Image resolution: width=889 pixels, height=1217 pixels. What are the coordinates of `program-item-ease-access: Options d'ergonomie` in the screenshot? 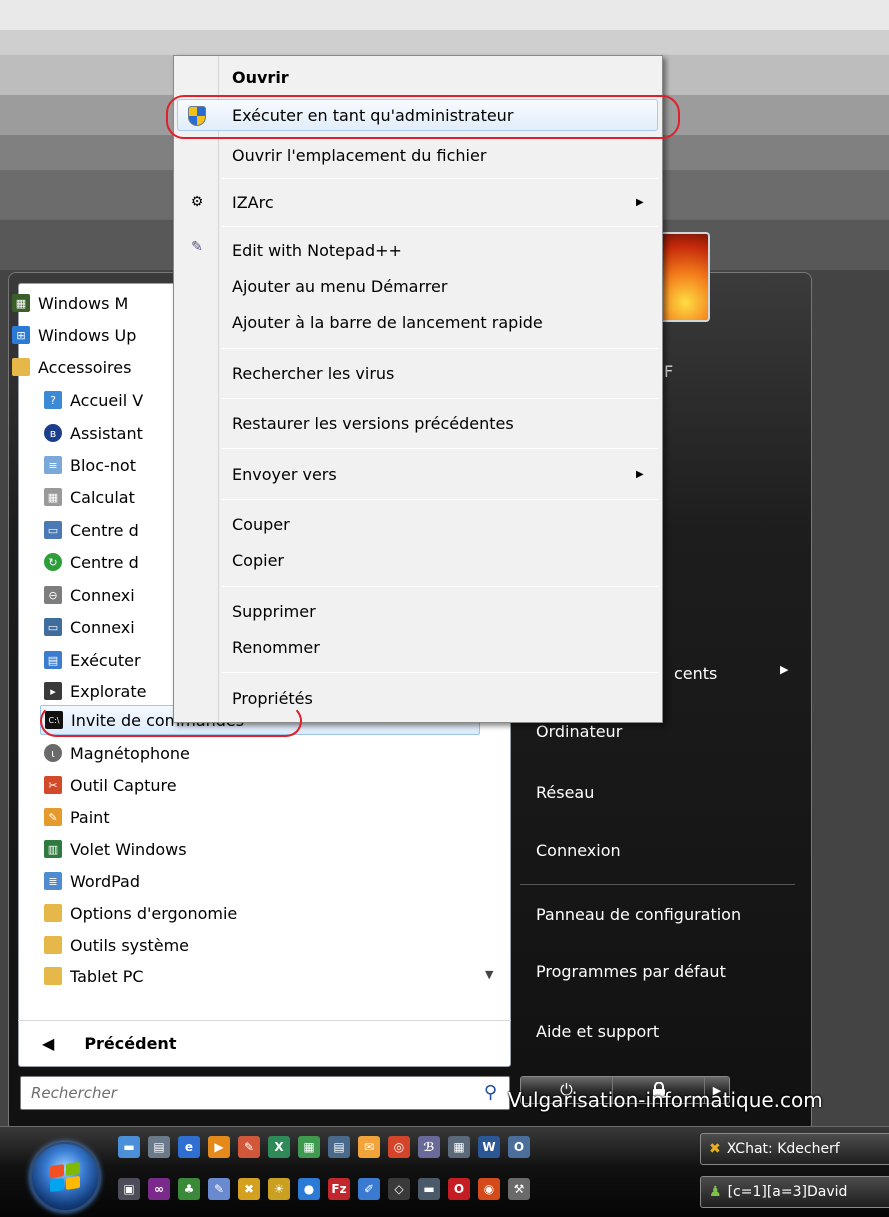 It's located at (254, 913).